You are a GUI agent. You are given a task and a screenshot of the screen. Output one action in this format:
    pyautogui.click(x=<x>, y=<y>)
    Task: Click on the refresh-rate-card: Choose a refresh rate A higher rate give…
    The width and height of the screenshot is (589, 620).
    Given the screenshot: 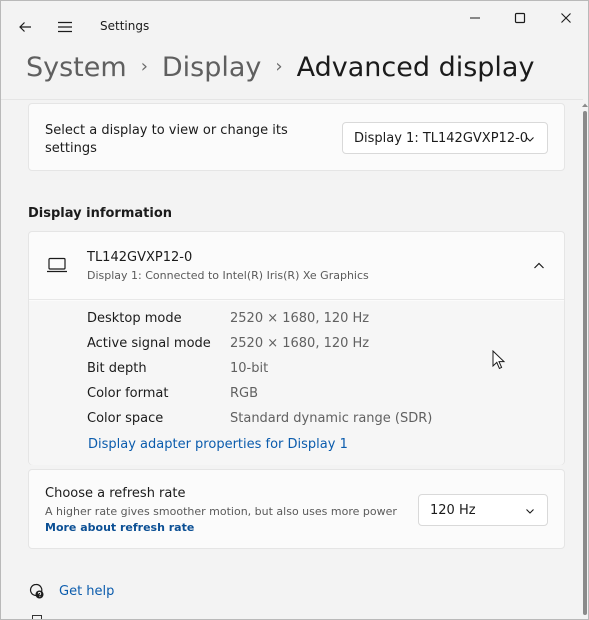 What is the action you would take?
    pyautogui.click(x=296, y=509)
    